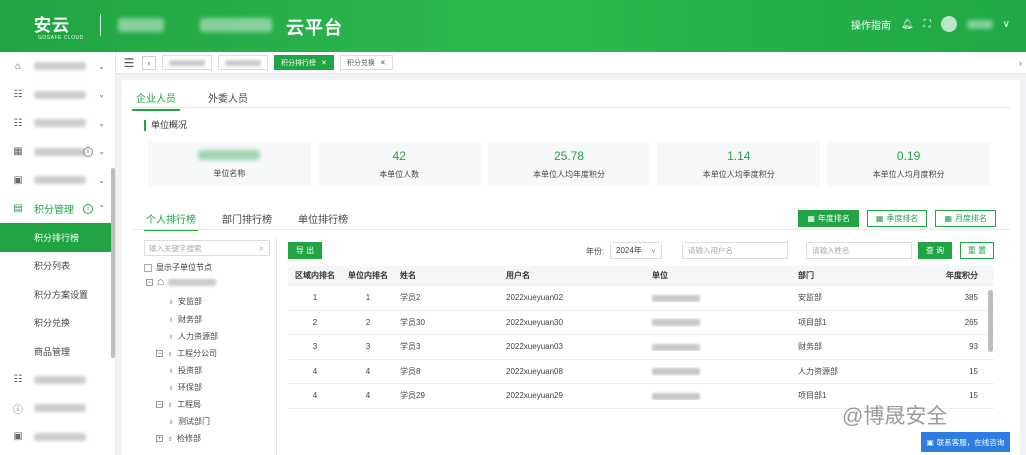 This screenshot has height=455, width=1026. I want to click on sidebar-item-points-ranking: 积分排行榜, so click(57, 237).